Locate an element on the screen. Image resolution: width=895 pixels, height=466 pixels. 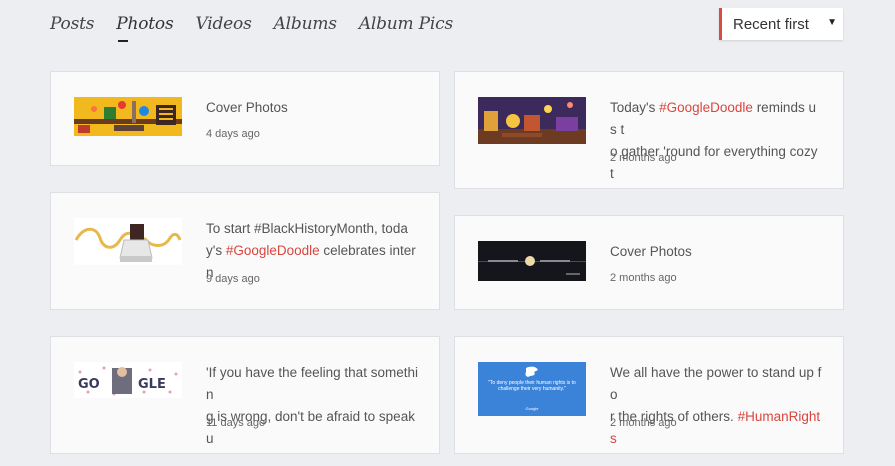
text-segment: Today's is located at coordinates (635, 107).